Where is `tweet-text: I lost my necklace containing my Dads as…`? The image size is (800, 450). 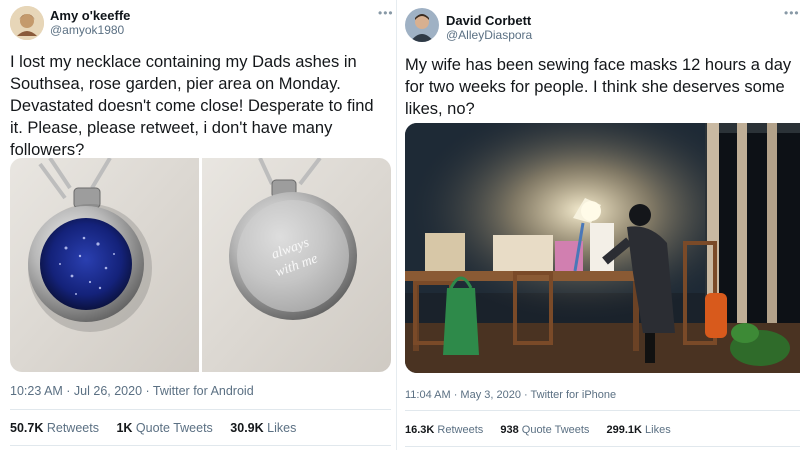
tweet-text: I lost my necklace containing my Dads as… is located at coordinates (202, 106).